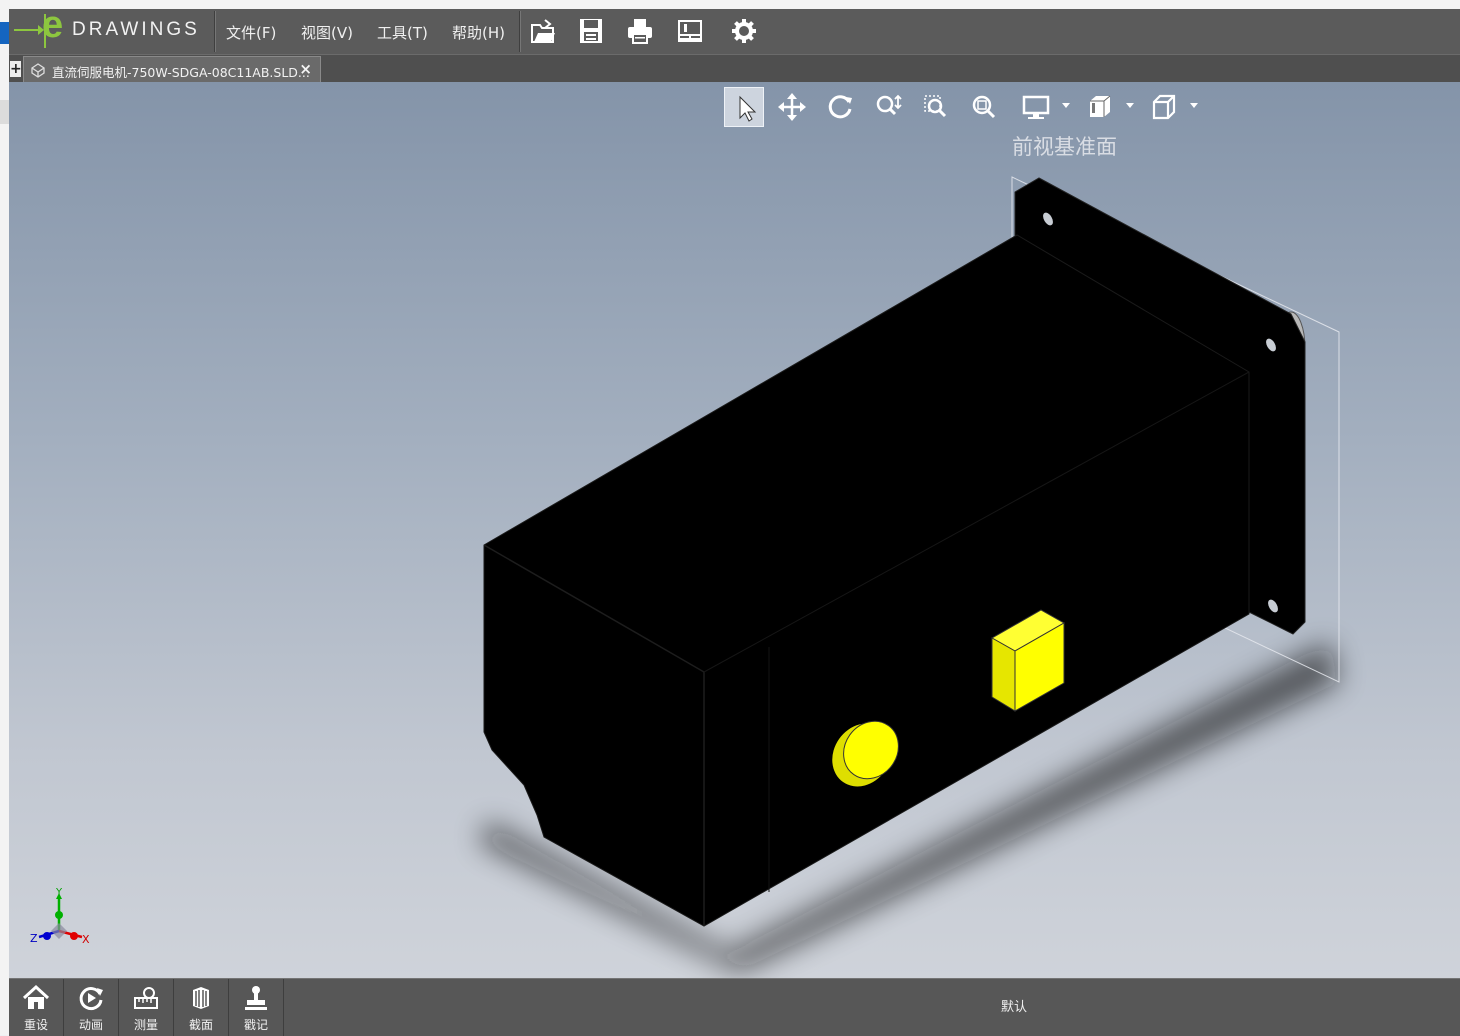 The height and width of the screenshot is (1036, 1460). Describe the element at coordinates (936, 107) in the screenshot. I see `zoom-to-area-icon` at that location.